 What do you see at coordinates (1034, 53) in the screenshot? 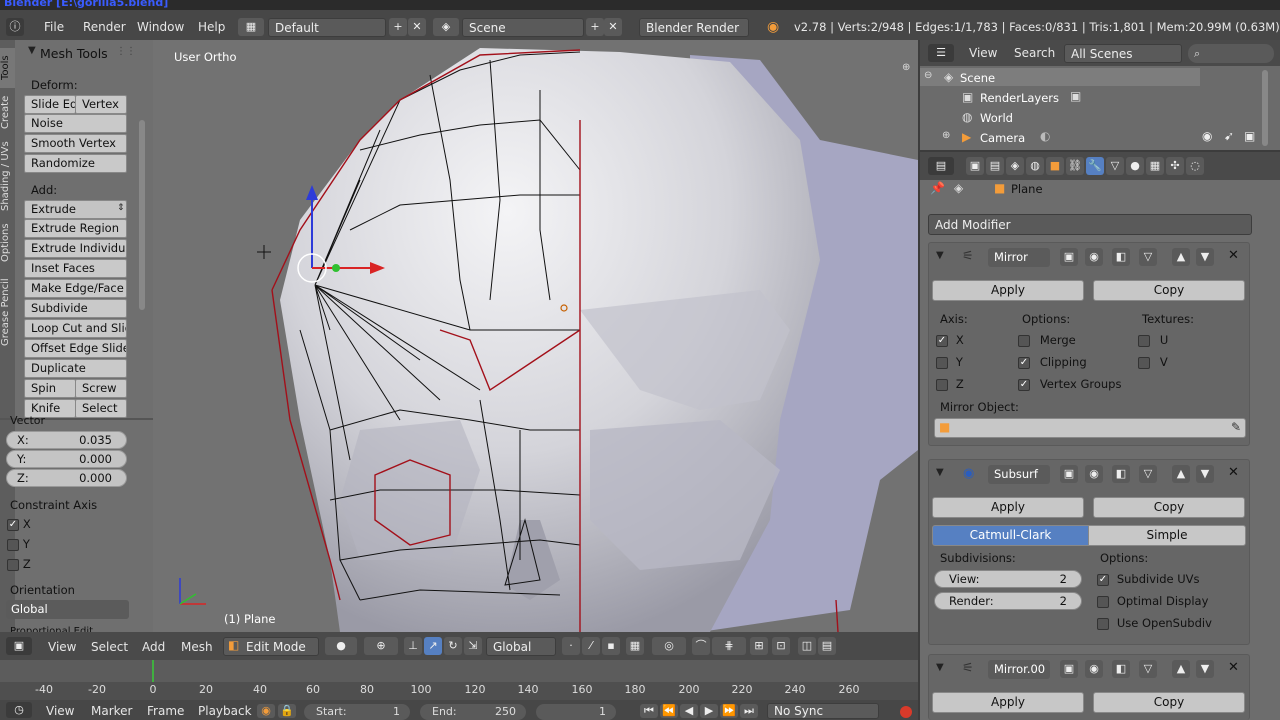
I see `outliner-menu-search: Search` at bounding box center [1034, 53].